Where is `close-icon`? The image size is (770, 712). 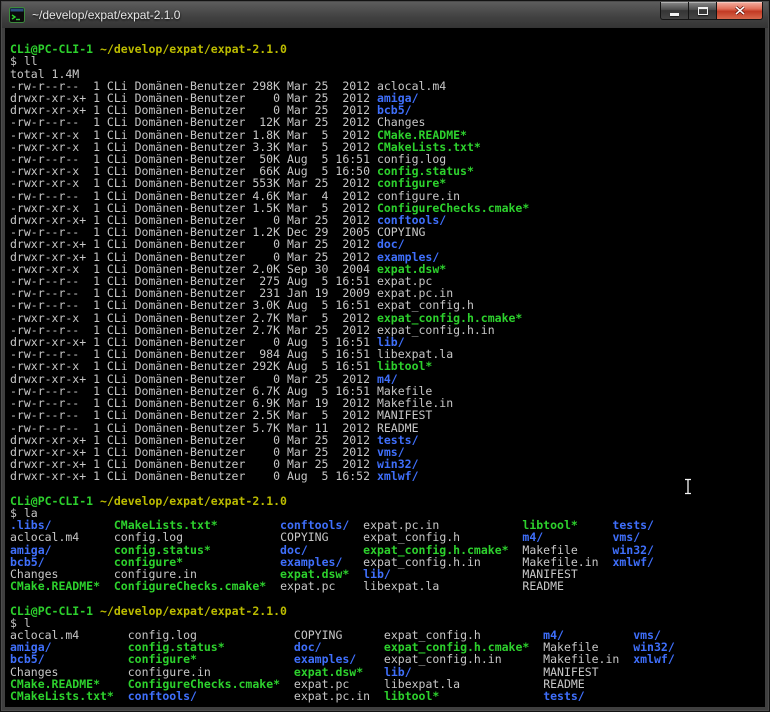 close-icon is located at coordinates (739, 10).